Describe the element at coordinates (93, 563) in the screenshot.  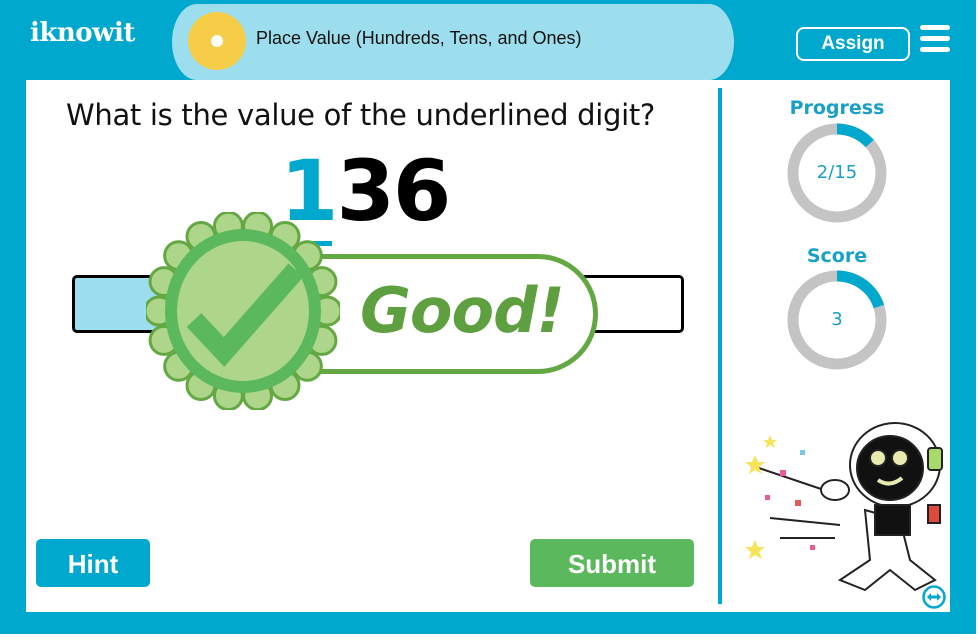
I see `hint-button: Hint` at that location.